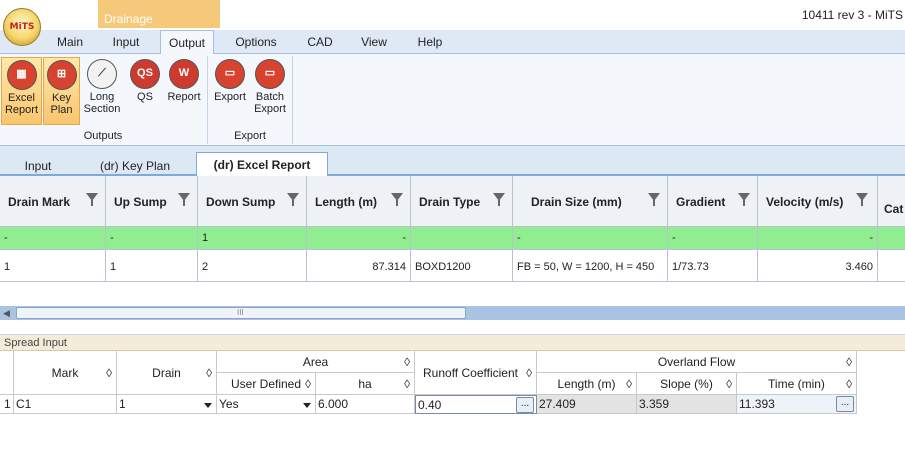 This screenshot has height=452, width=905. Describe the element at coordinates (252, 266) in the screenshot. I see `cell-down-sump: 2` at that location.